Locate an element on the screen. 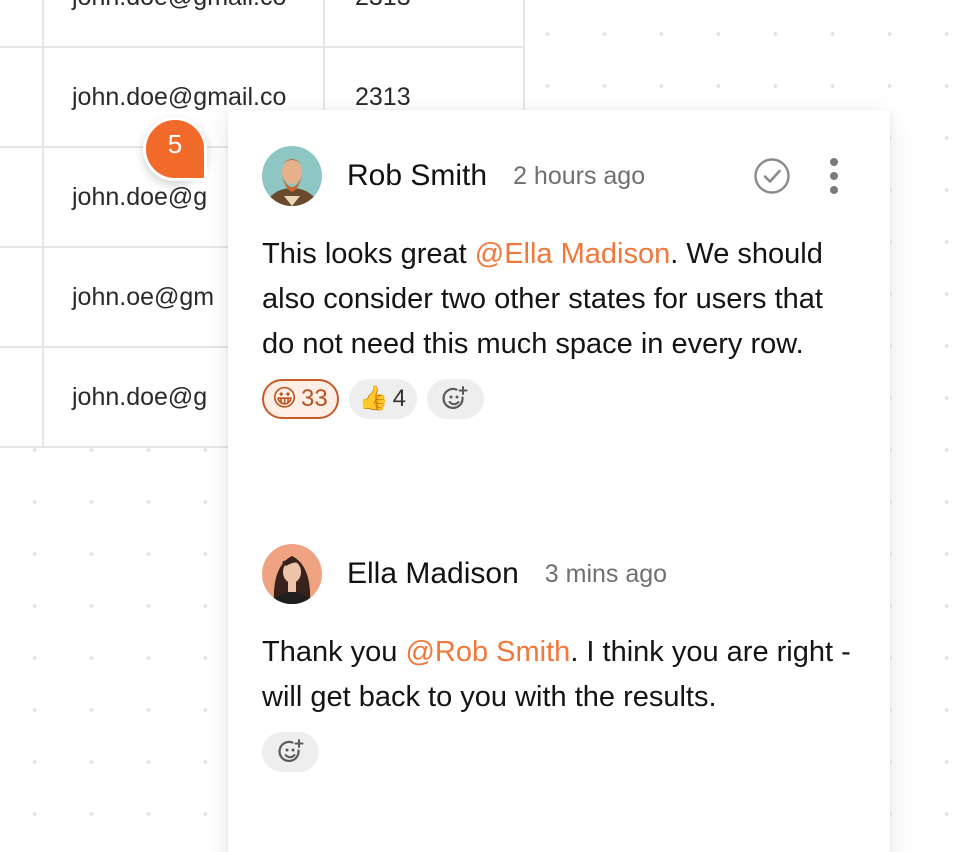 The height and width of the screenshot is (852, 975). reactions-bar is located at coordinates (559, 752).